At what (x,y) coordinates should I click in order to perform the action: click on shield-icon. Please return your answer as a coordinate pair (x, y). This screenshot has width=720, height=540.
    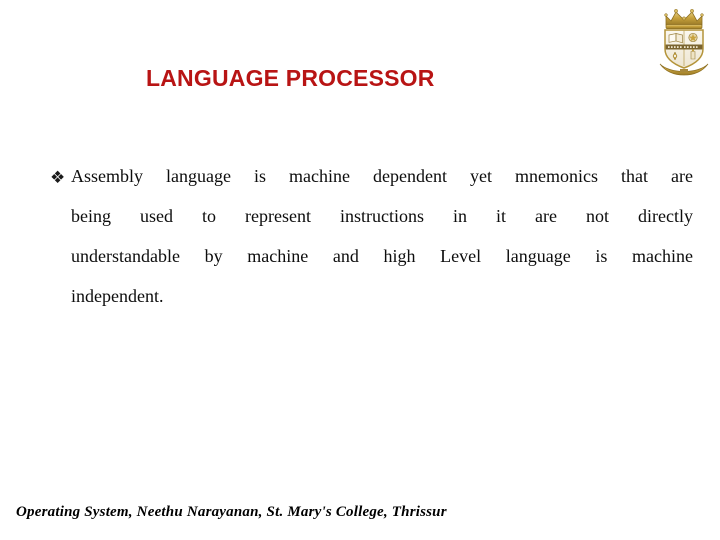
    Looking at the image, I should click on (684, 49).